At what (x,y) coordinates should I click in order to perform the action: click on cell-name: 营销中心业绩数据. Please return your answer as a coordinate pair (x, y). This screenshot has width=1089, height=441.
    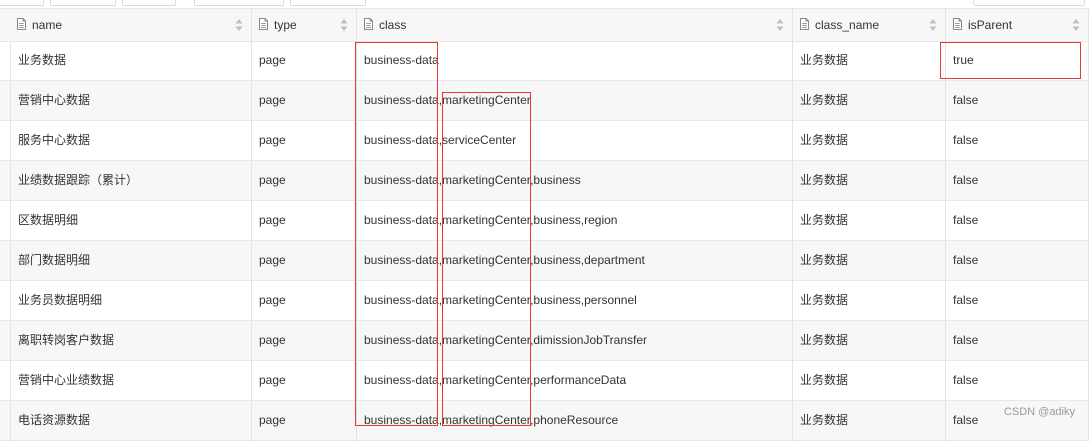
    Looking at the image, I should click on (131, 381).